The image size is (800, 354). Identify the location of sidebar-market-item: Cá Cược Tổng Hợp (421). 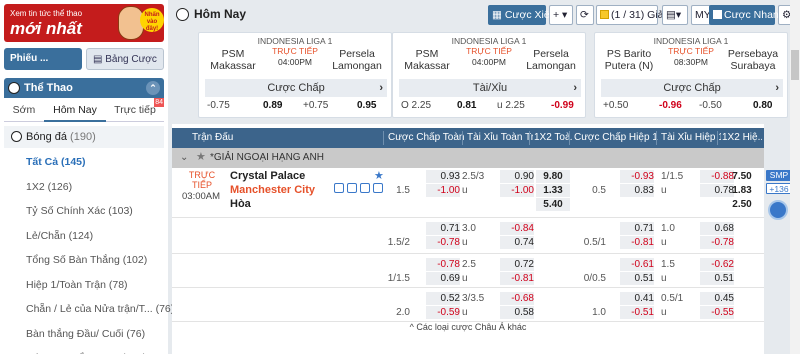
(84, 350).